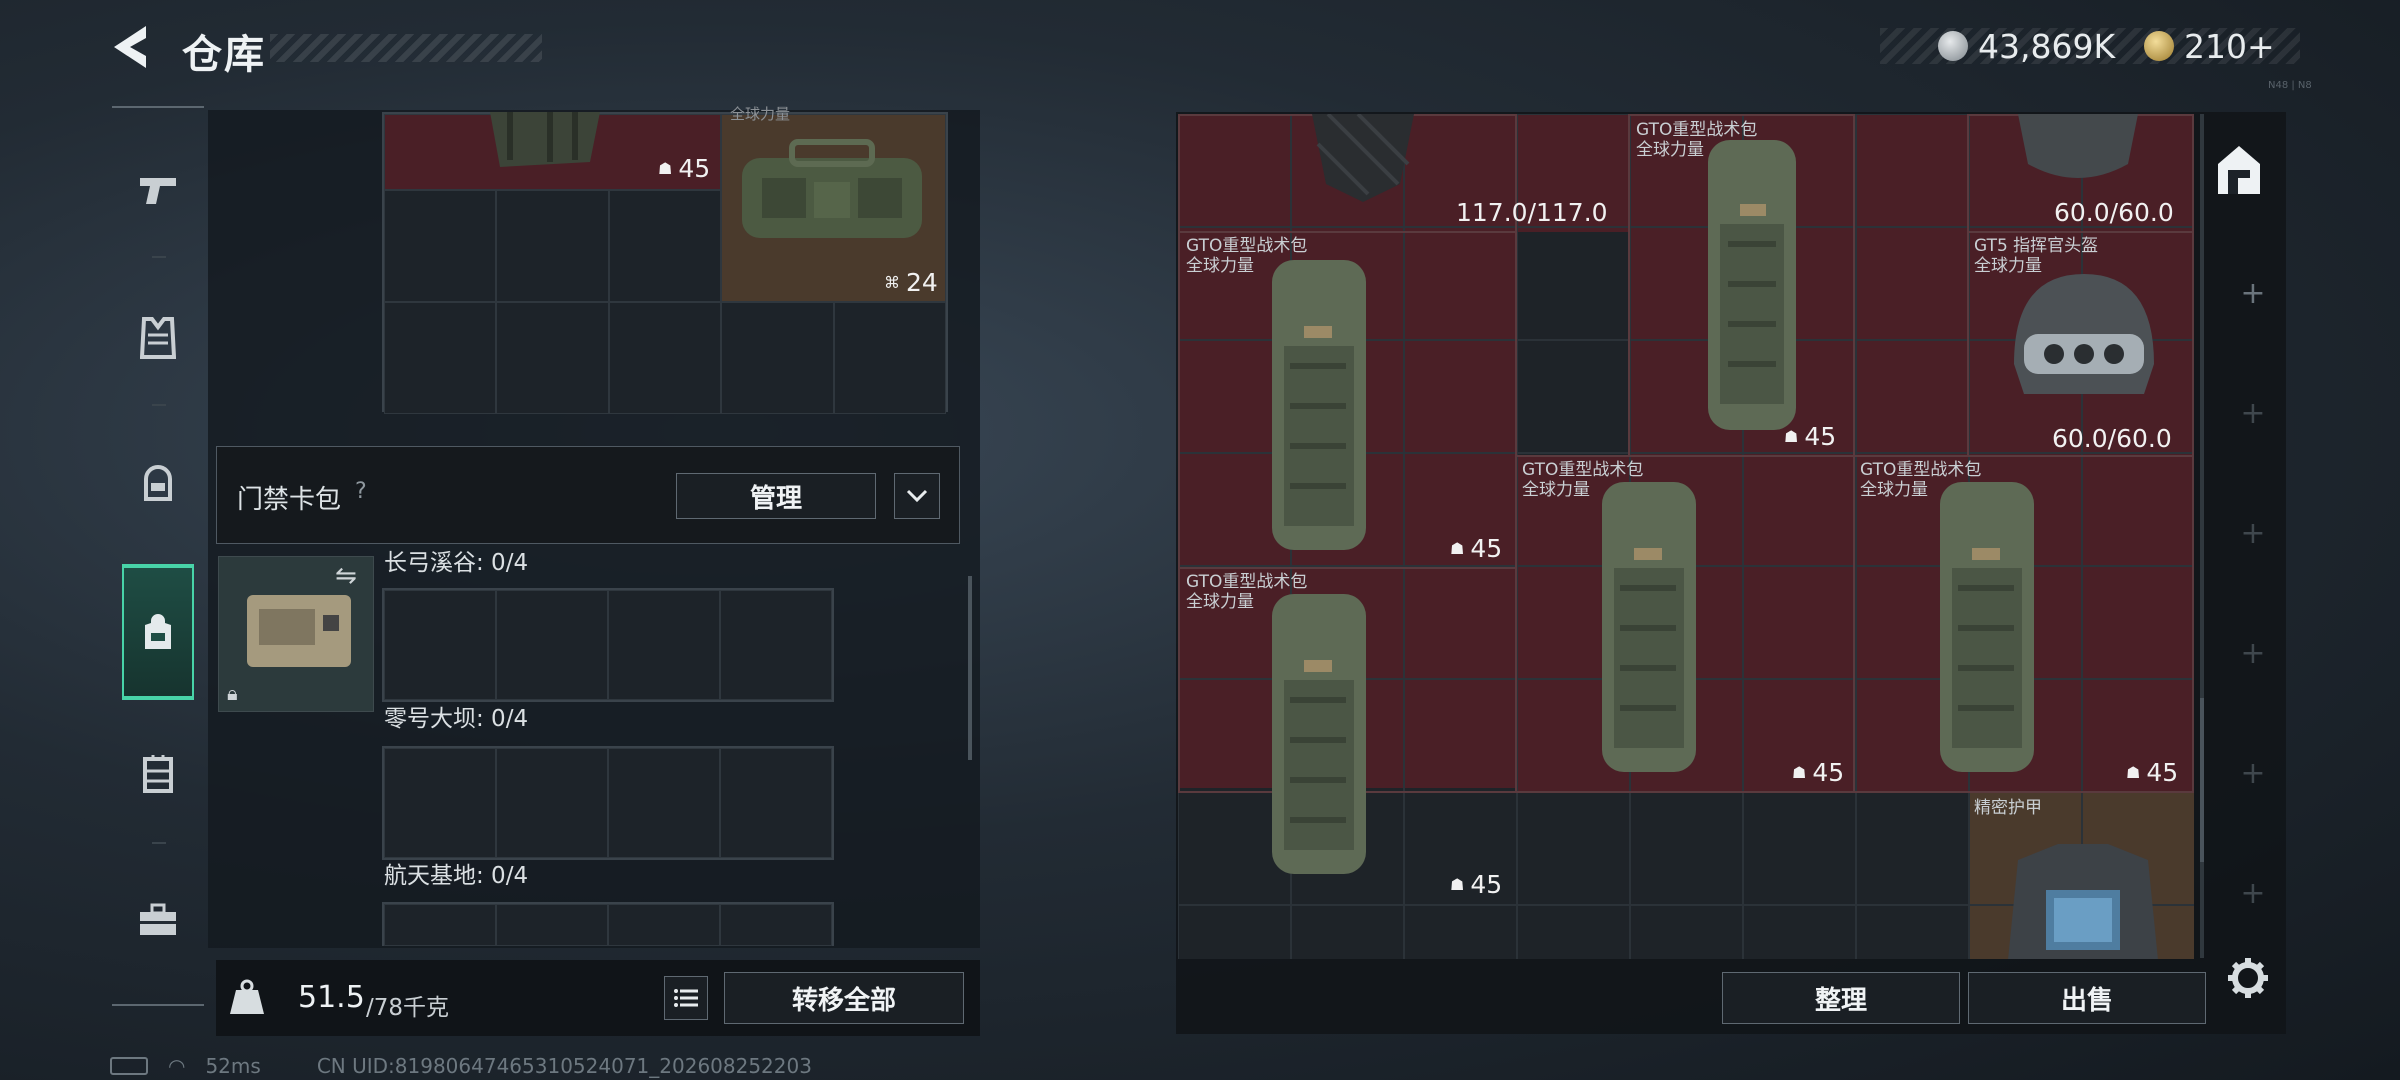  Describe the element at coordinates (1363, 159) in the screenshot. I see `armor-image` at that location.